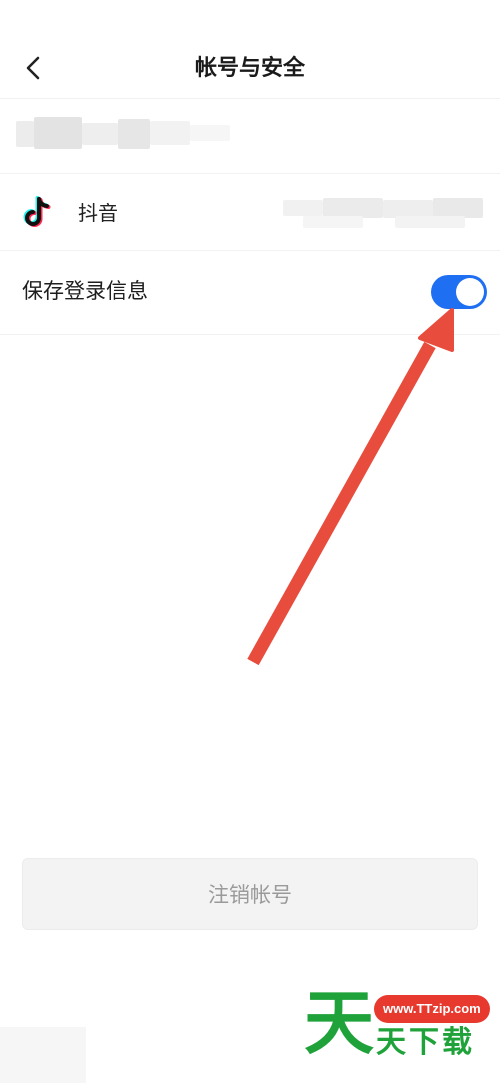 This screenshot has height=1083, width=500. I want to click on save-login-label: 保存登录信息, so click(85, 291).